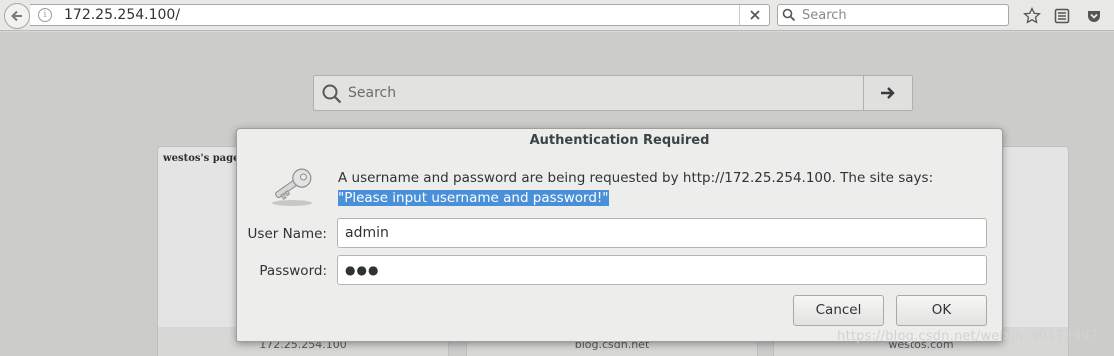 The height and width of the screenshot is (356, 1114). I want to click on site-message-highlight: "Please input username and password!", so click(473, 198).